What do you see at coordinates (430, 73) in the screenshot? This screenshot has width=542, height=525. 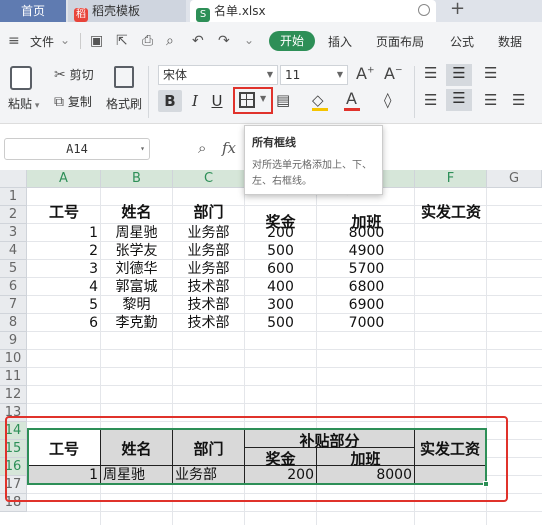 I see `align-top-icon: ☰` at bounding box center [430, 73].